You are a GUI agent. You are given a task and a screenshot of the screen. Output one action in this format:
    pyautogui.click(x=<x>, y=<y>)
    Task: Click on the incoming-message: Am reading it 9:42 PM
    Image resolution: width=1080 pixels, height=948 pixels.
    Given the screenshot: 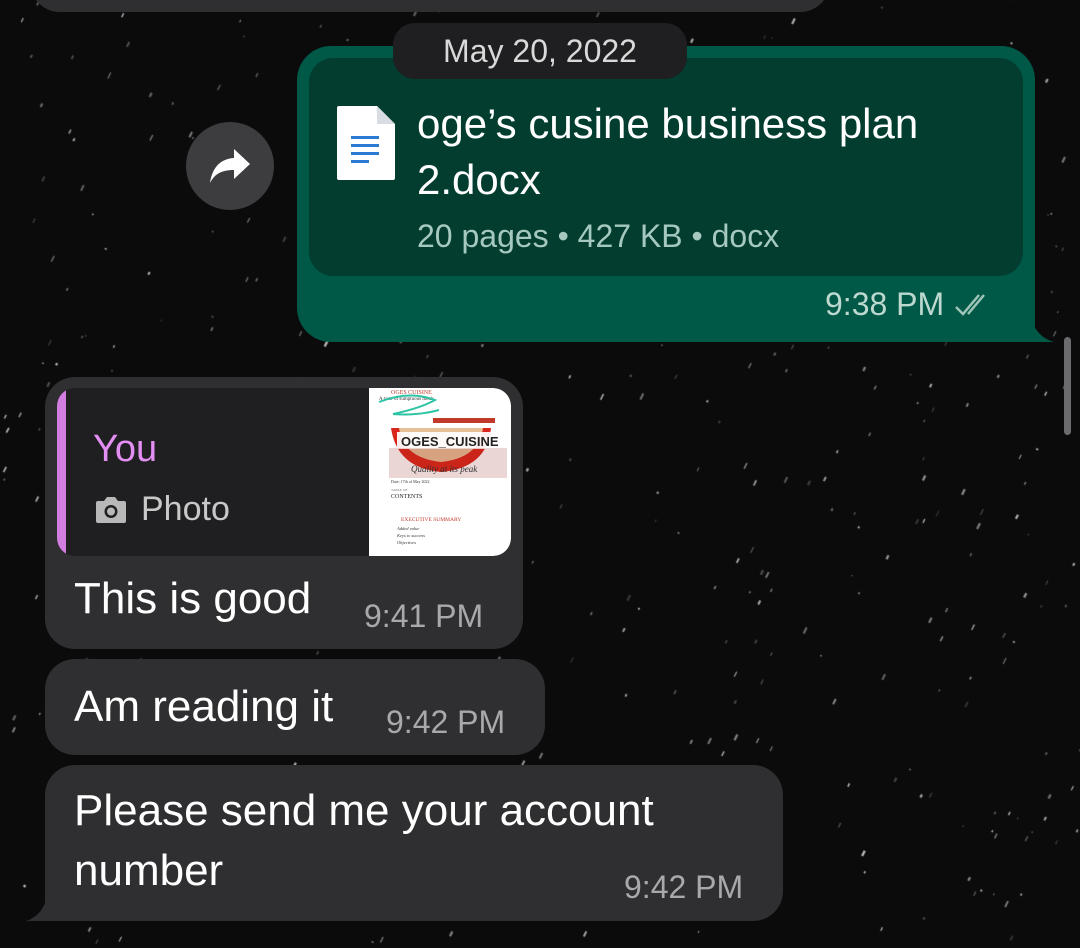 What is the action you would take?
    pyautogui.click(x=295, y=707)
    